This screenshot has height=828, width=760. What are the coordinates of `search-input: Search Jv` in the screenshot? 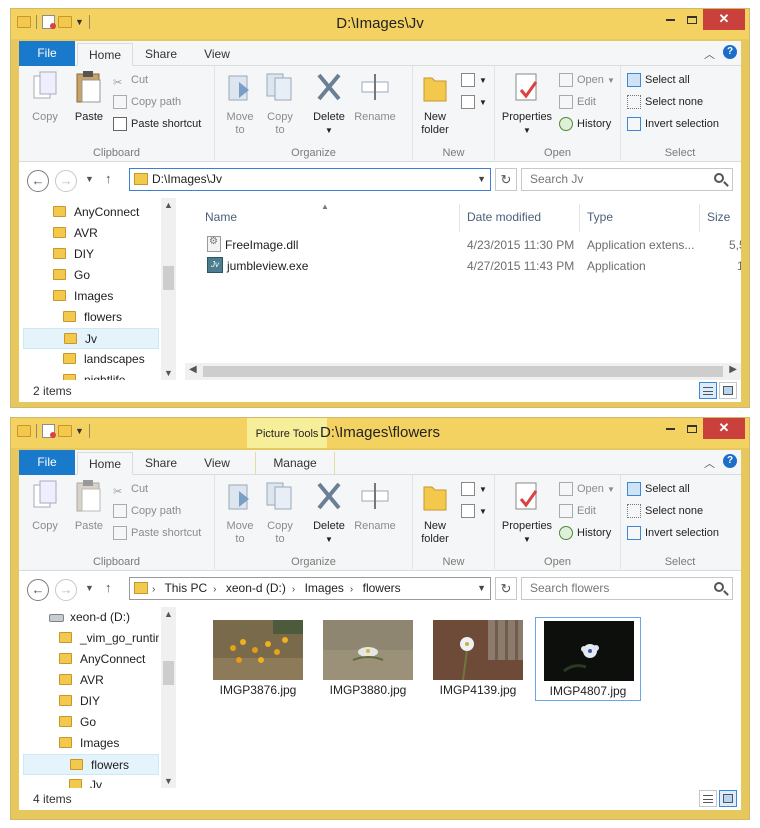 It's located at (627, 179).